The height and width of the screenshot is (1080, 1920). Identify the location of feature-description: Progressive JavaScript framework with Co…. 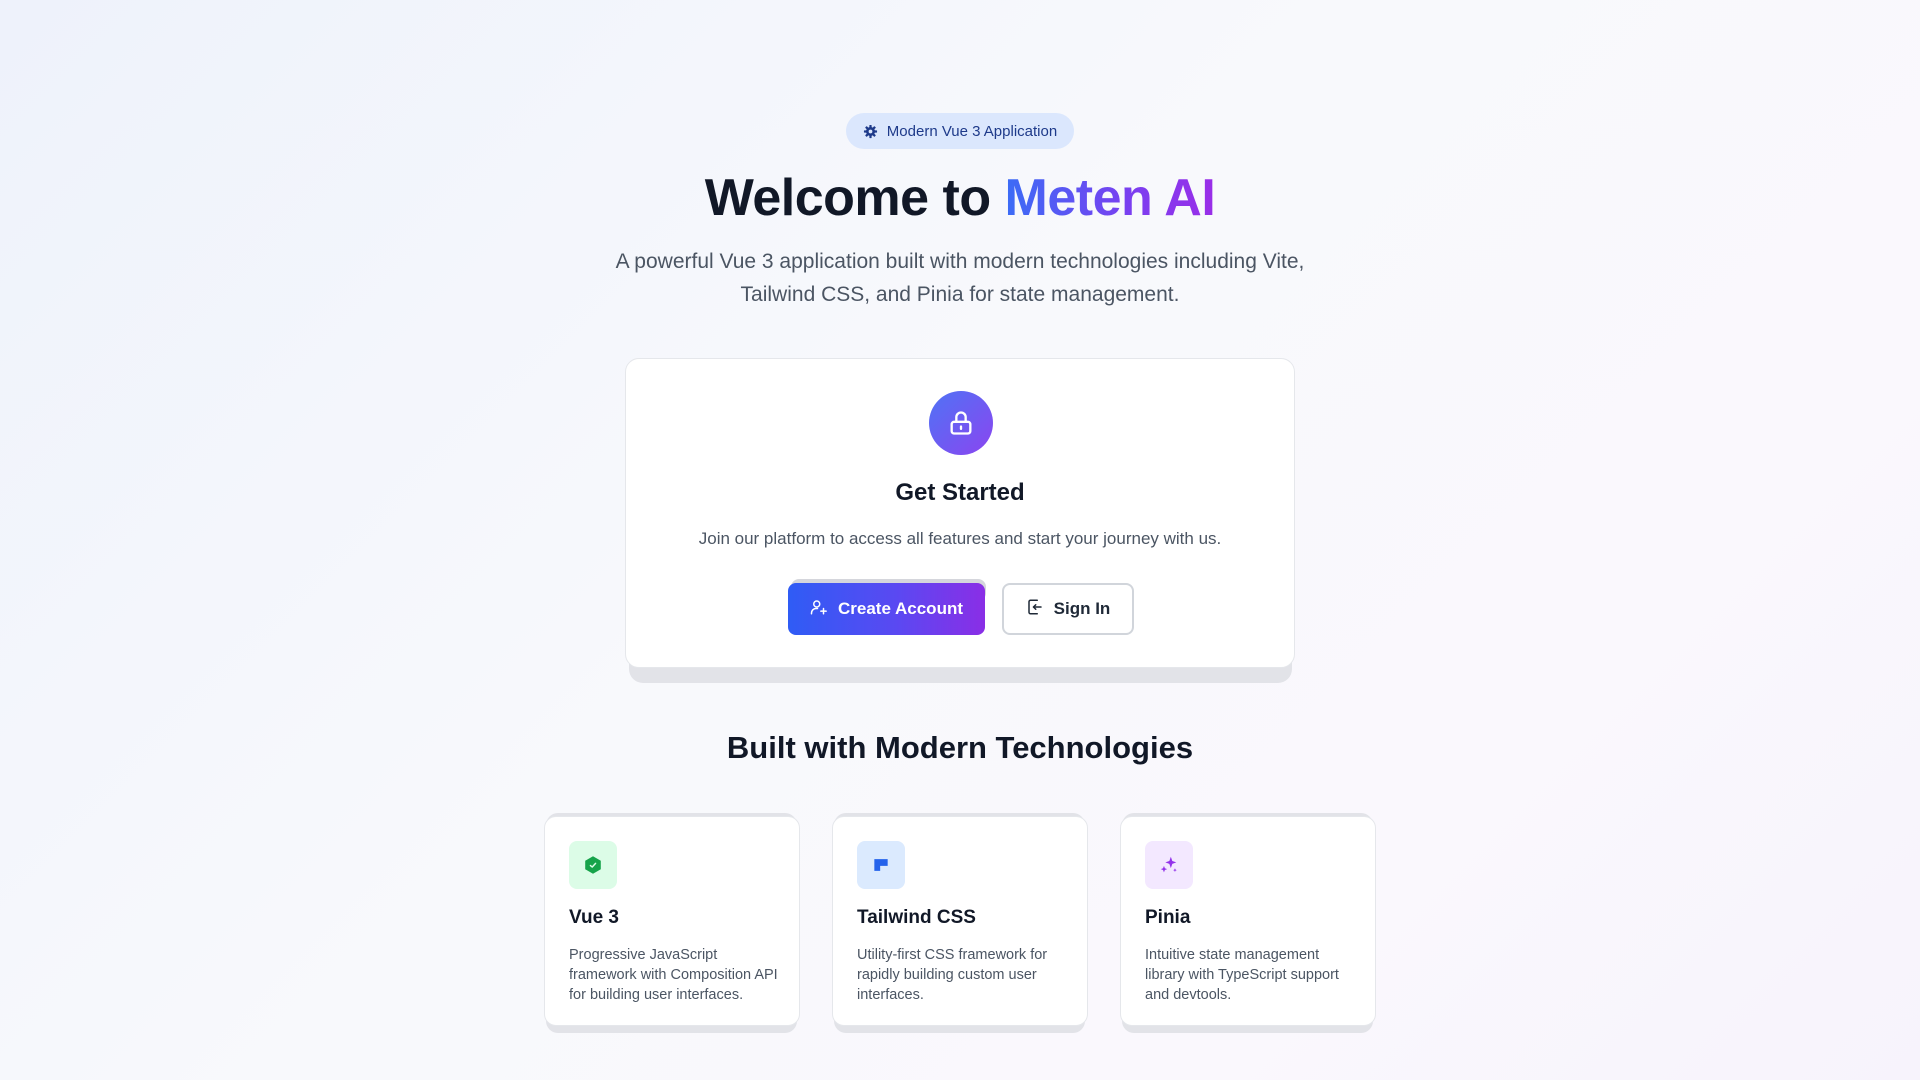
(673, 975).